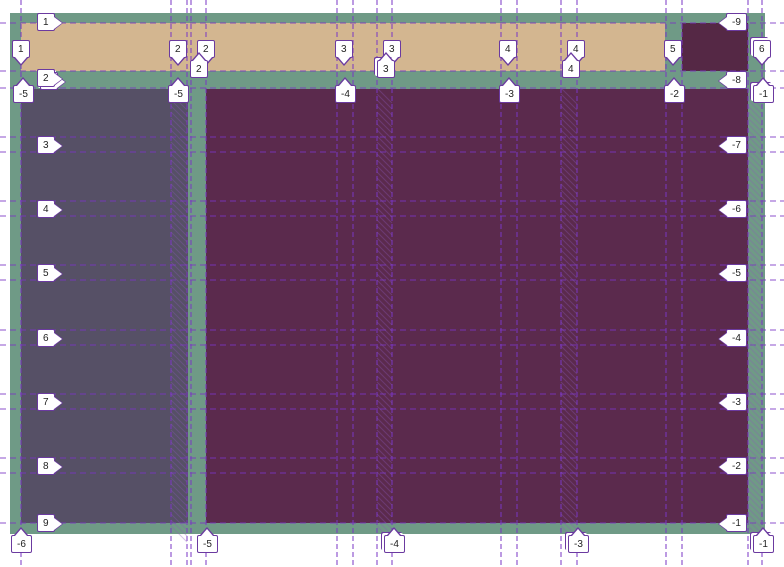 The image size is (784, 567). I want to click on grid-line-label: 7, so click(49, 402).